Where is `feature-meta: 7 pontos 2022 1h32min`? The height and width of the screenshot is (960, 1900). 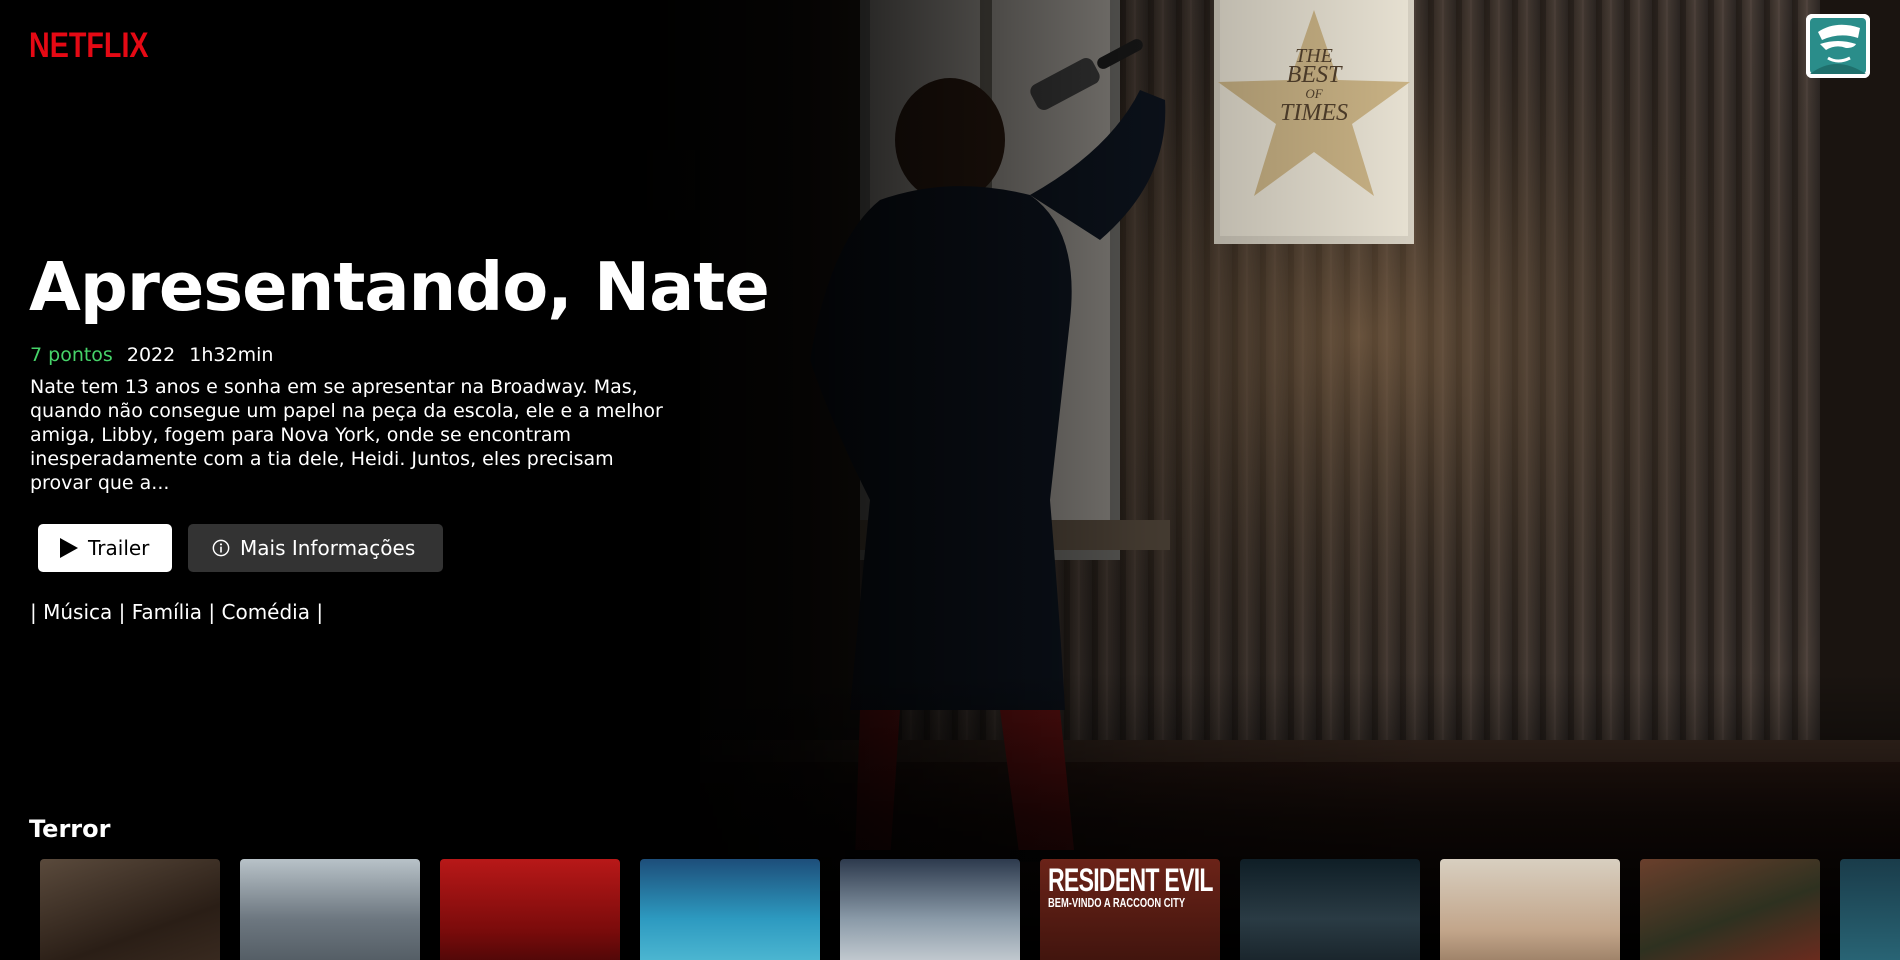 feature-meta: 7 pontos 2022 1h32min is located at coordinates (155, 355).